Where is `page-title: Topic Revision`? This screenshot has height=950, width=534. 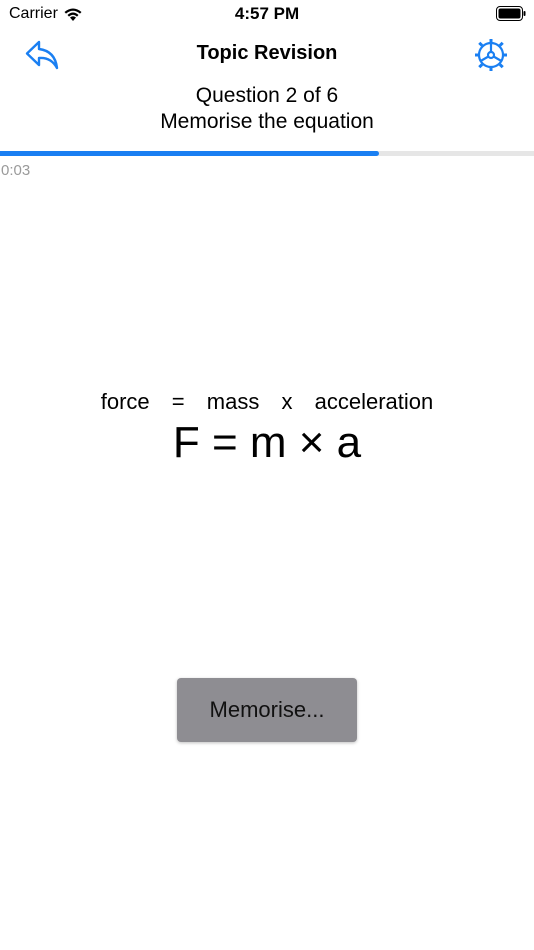 page-title: Topic Revision is located at coordinates (267, 53).